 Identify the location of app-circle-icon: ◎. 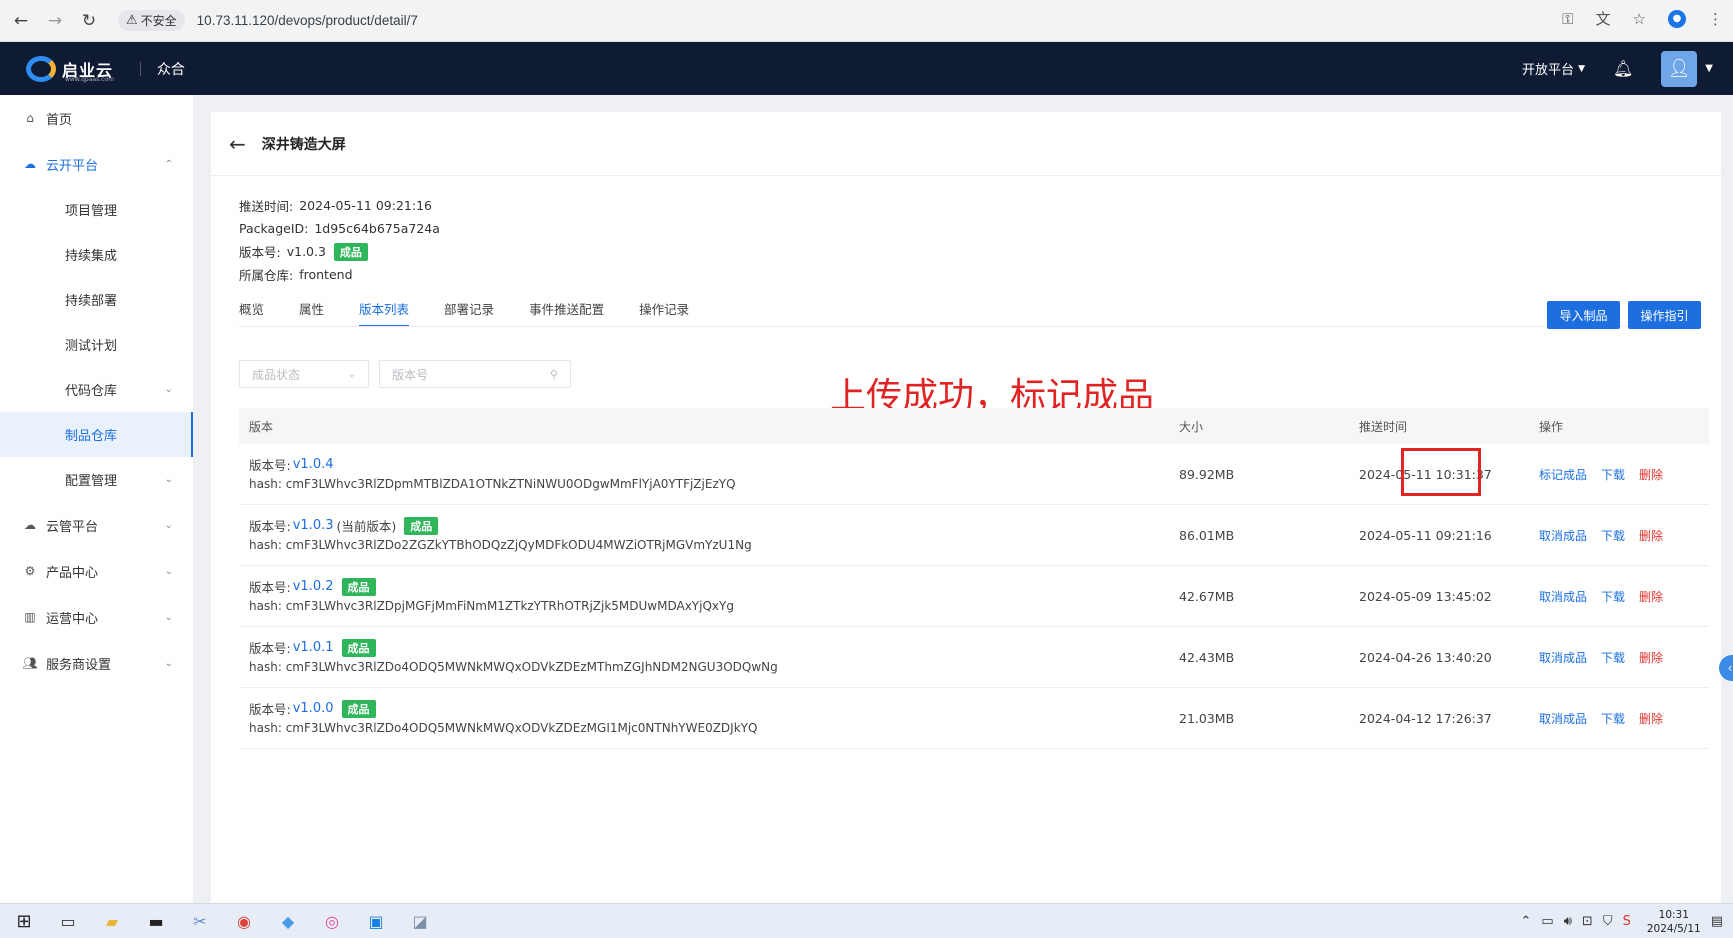
(332, 921).